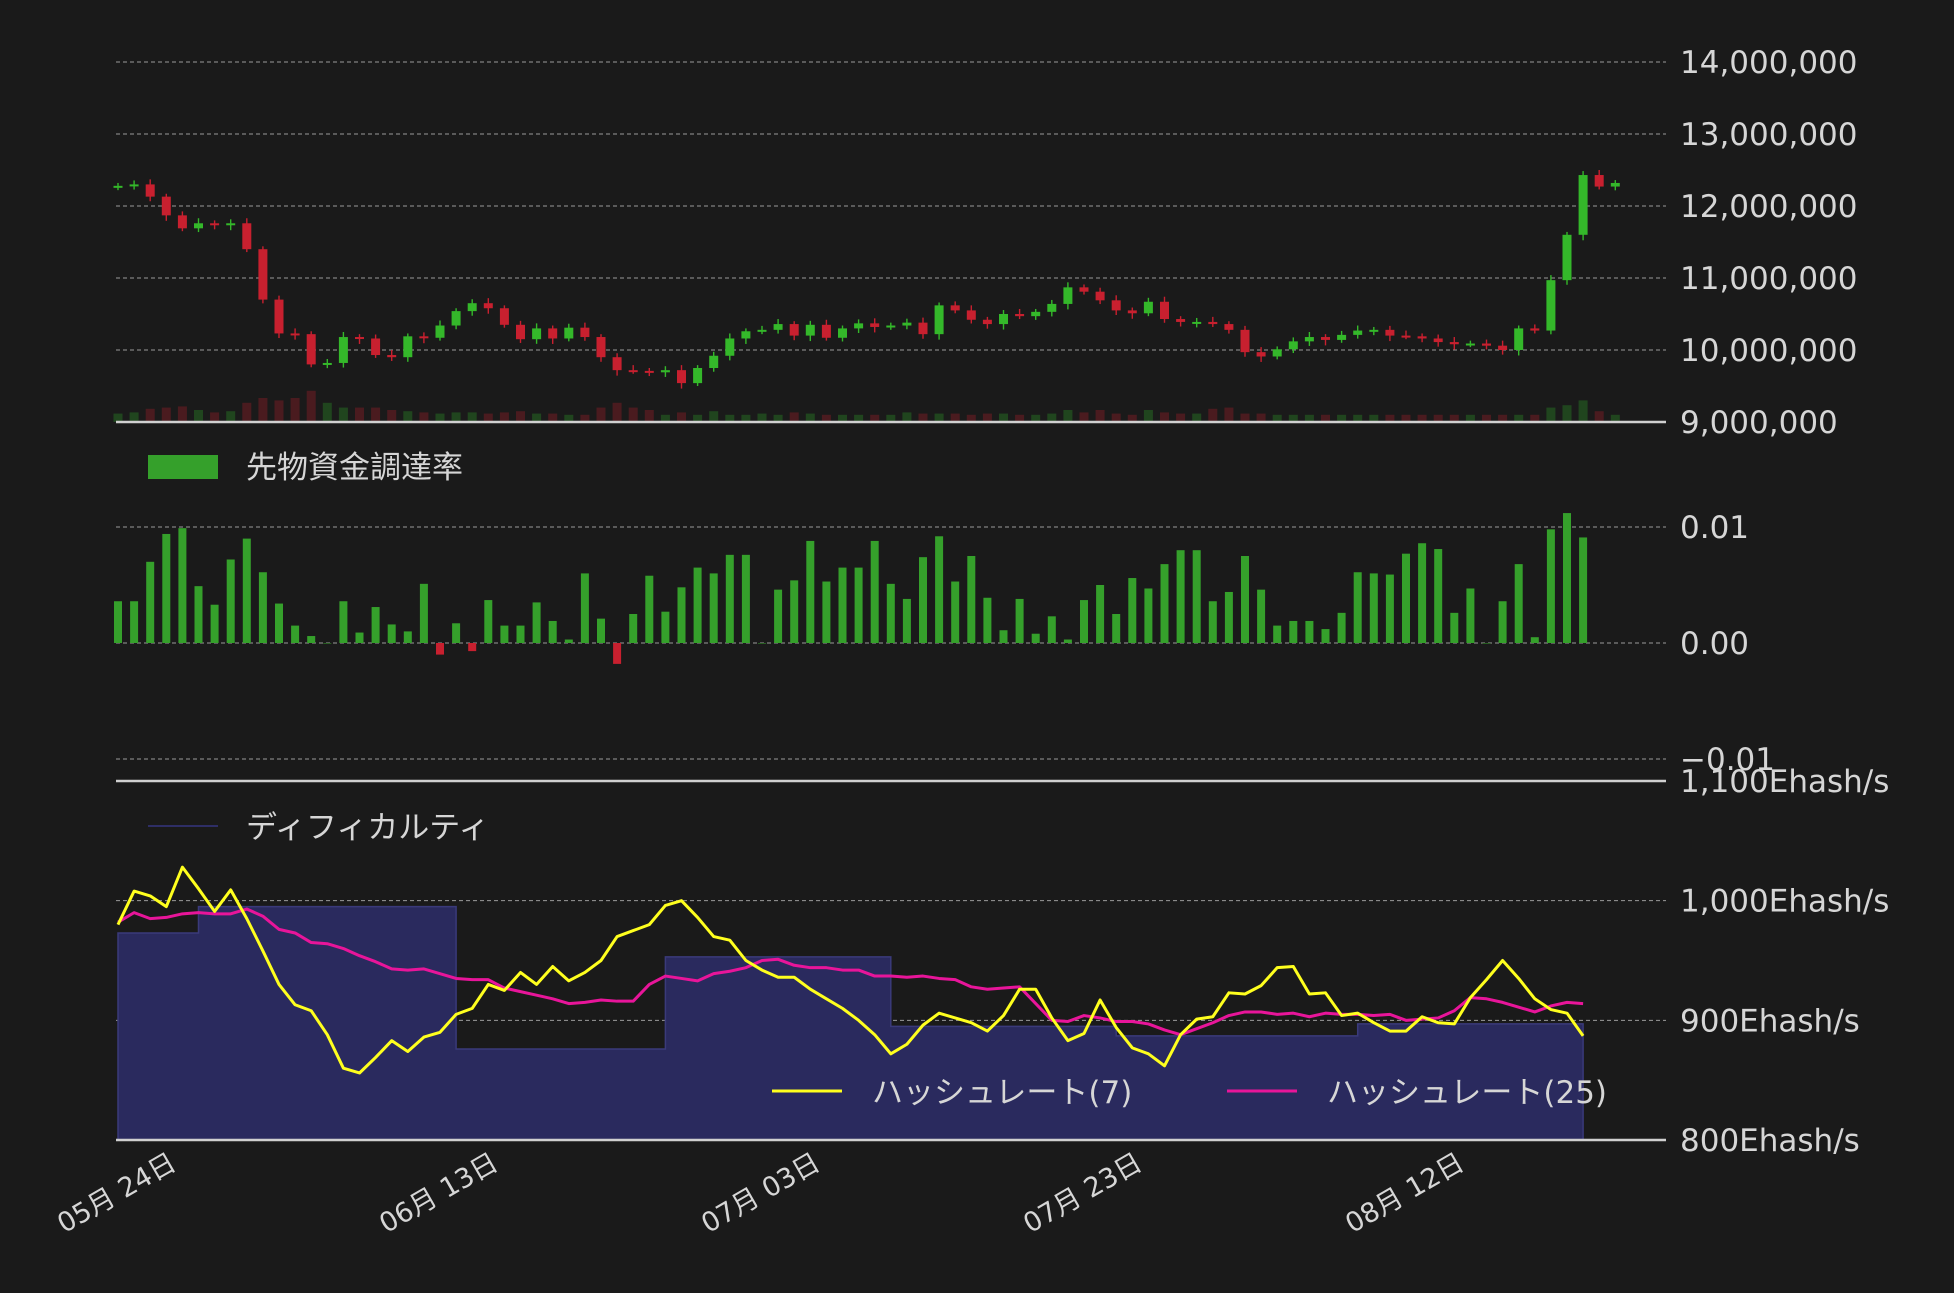  I want to click on hashrate-tick-label: 1,100Ehash/s, so click(1784, 782).